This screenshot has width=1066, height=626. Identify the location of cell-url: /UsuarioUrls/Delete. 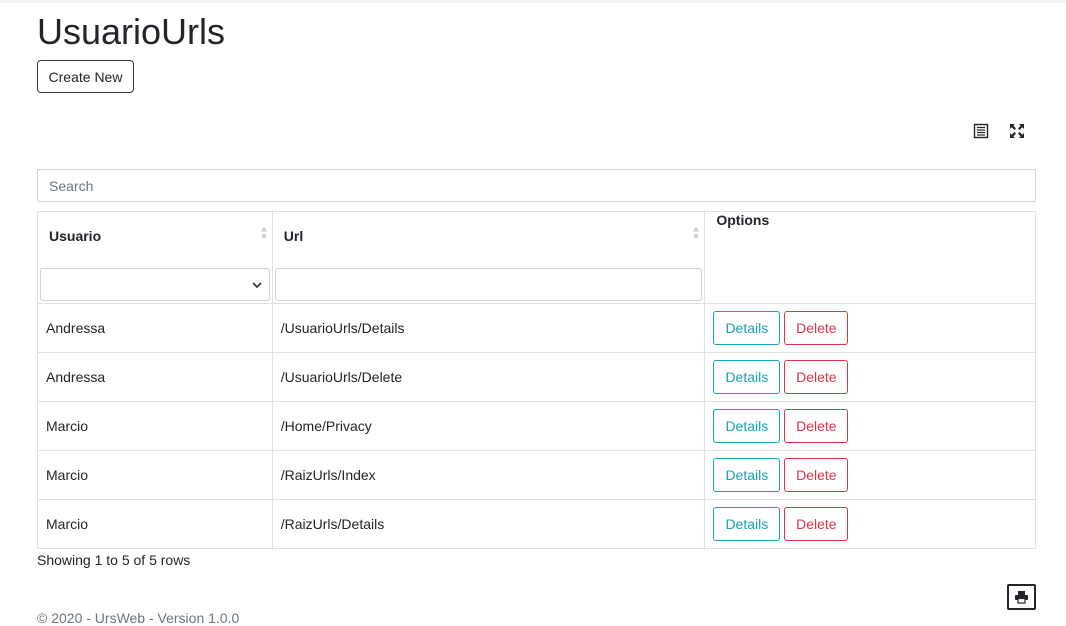
(488, 377).